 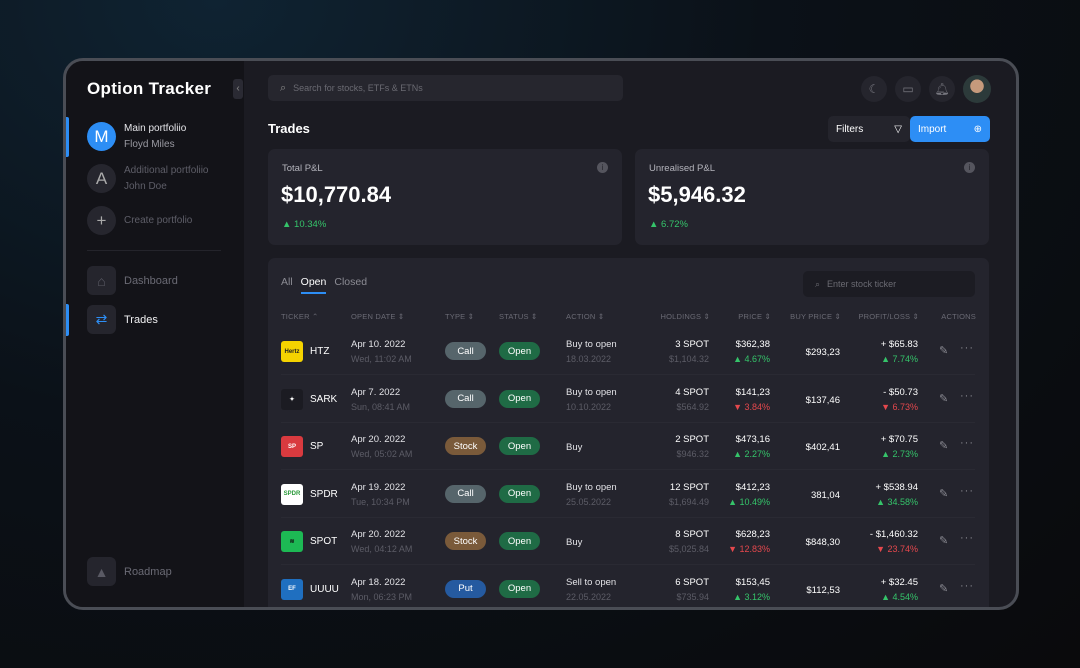 What do you see at coordinates (942, 89) in the screenshot?
I see `notification-icon: 🔔︎` at bounding box center [942, 89].